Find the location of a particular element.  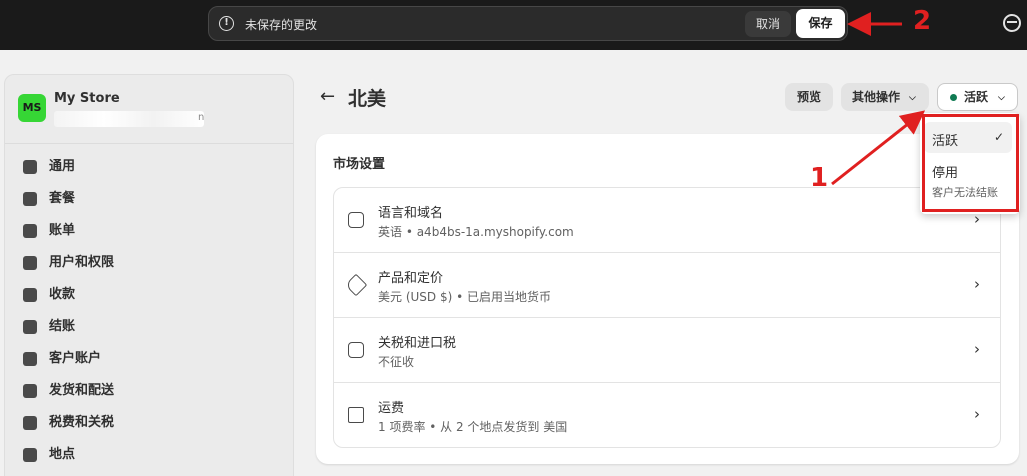

annotation-step-2: 2 is located at coordinates (922, 21).